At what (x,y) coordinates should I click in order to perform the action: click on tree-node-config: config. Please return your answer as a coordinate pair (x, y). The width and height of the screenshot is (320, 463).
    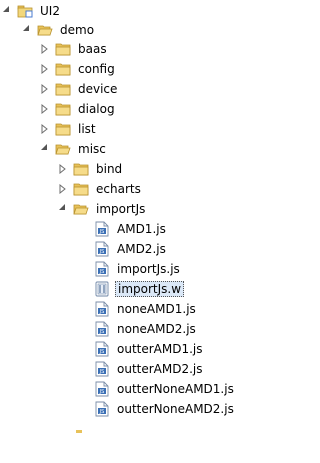
    Looking at the image, I should click on (78, 69).